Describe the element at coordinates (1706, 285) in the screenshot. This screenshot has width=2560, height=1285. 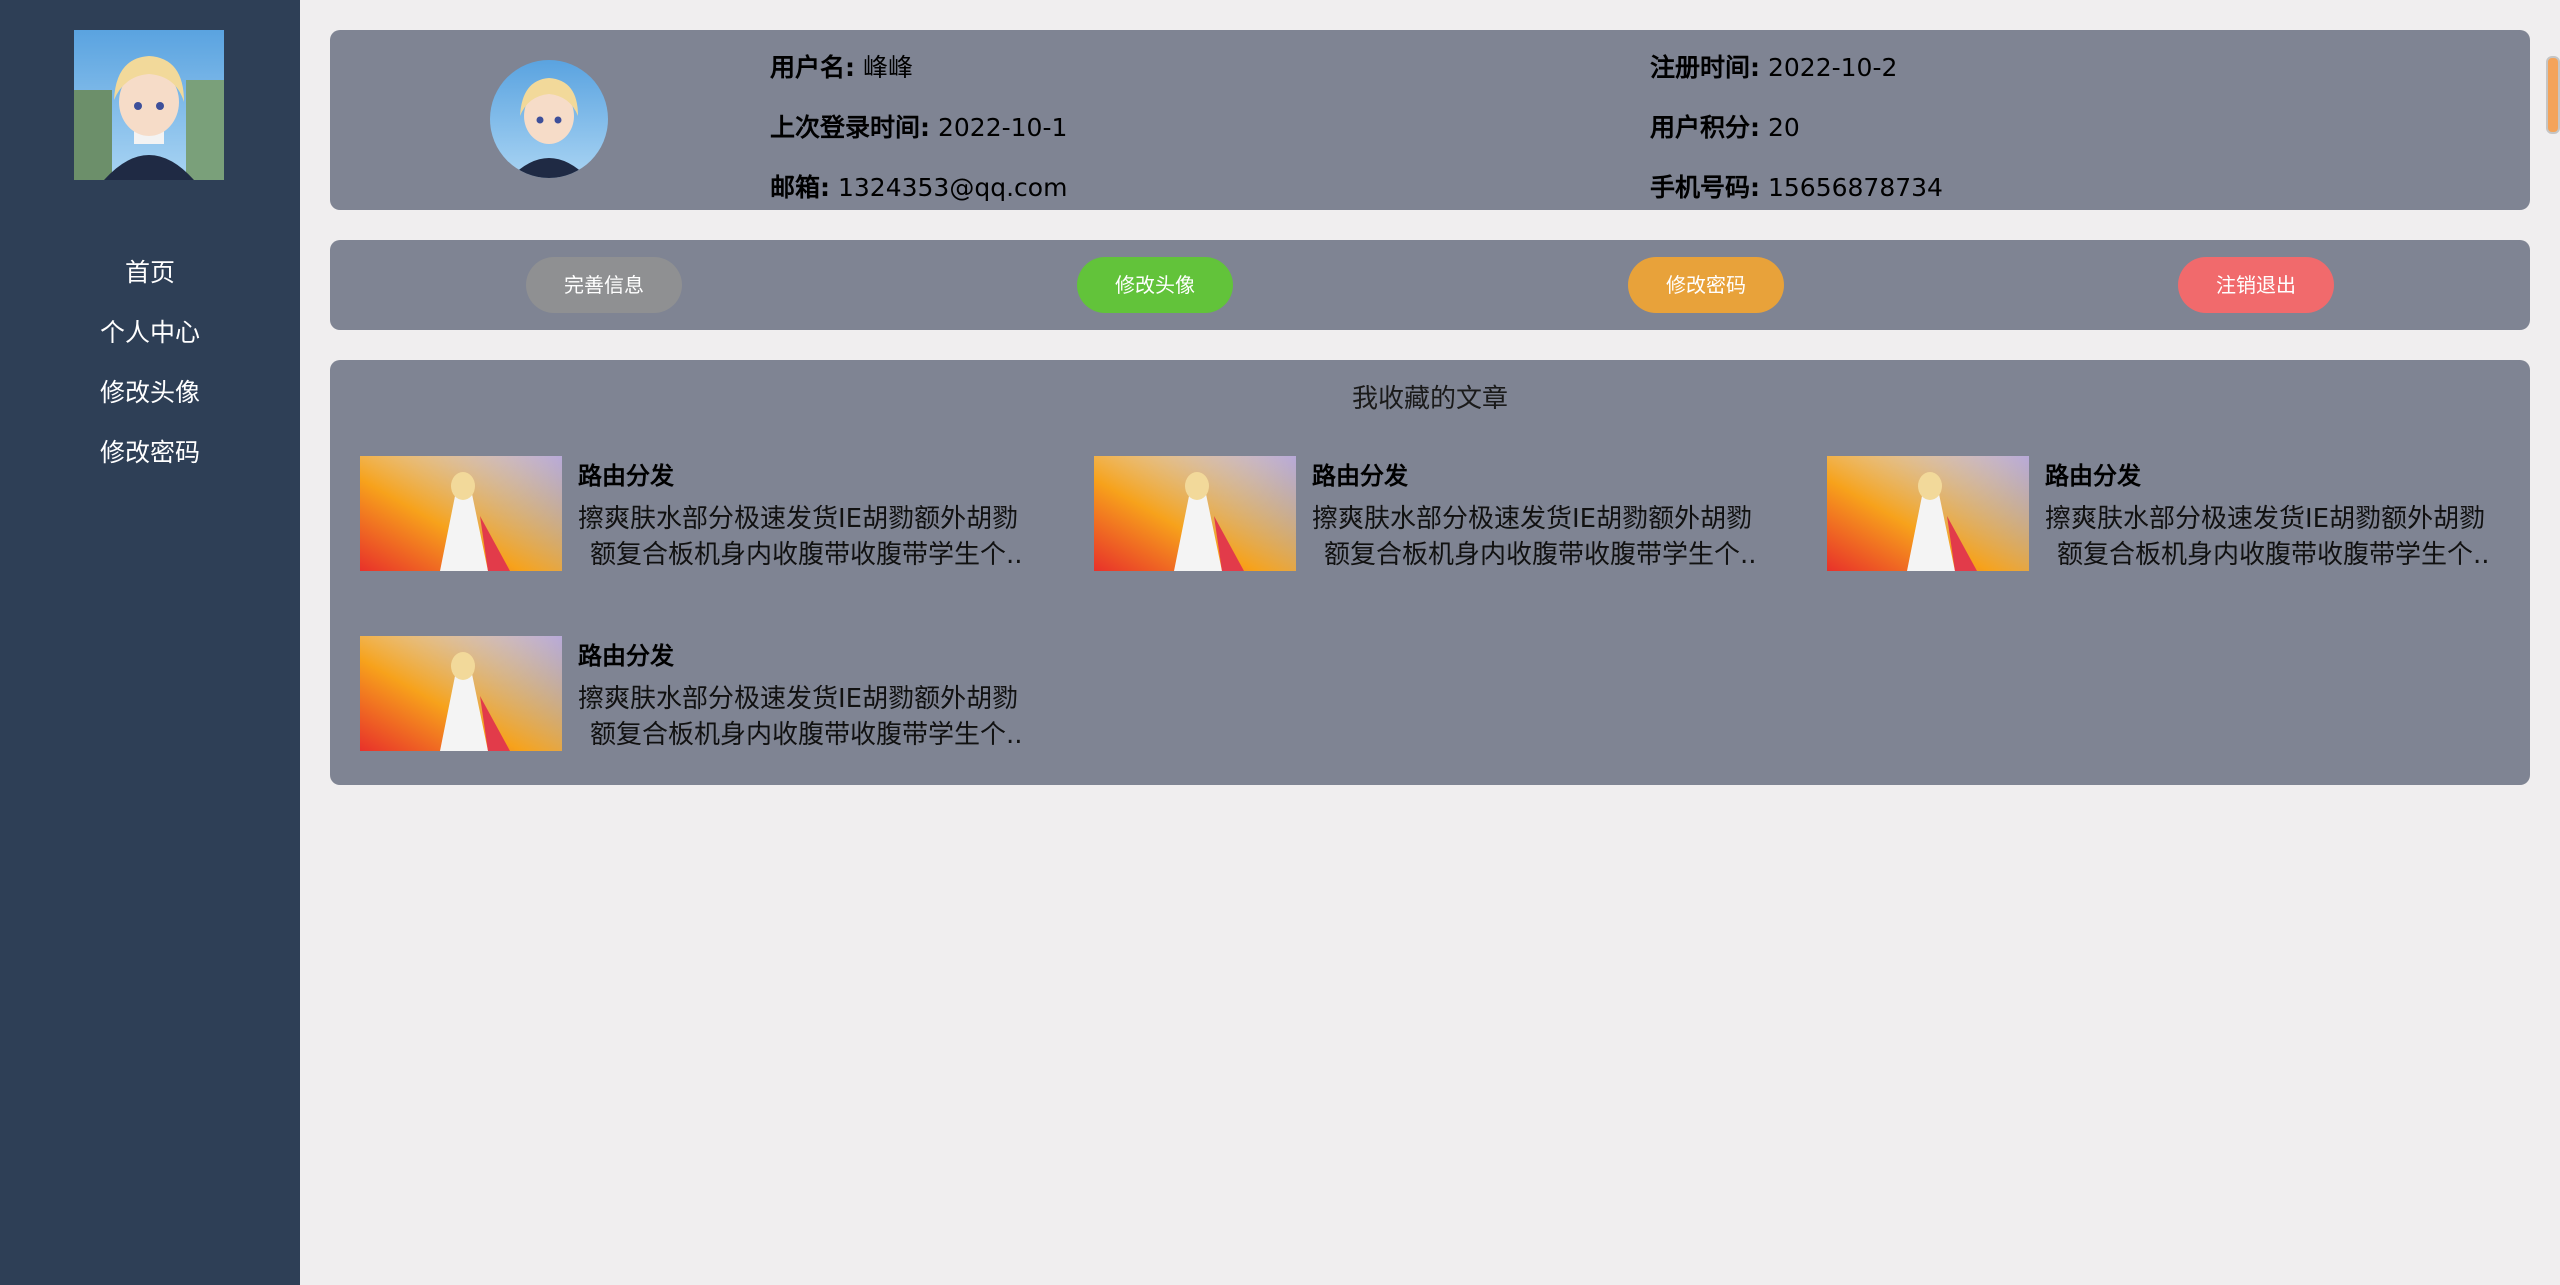
I see `change-password-button: 修改密码` at that location.